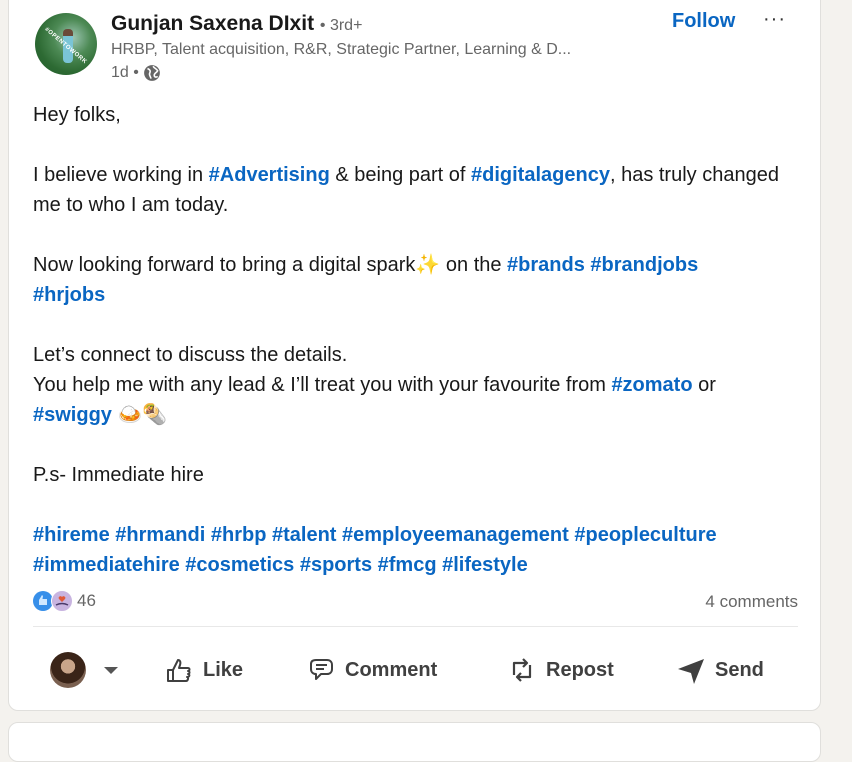 The height and width of the screenshot is (762, 852). I want to click on hashtag-link: #peopleculture, so click(645, 535).